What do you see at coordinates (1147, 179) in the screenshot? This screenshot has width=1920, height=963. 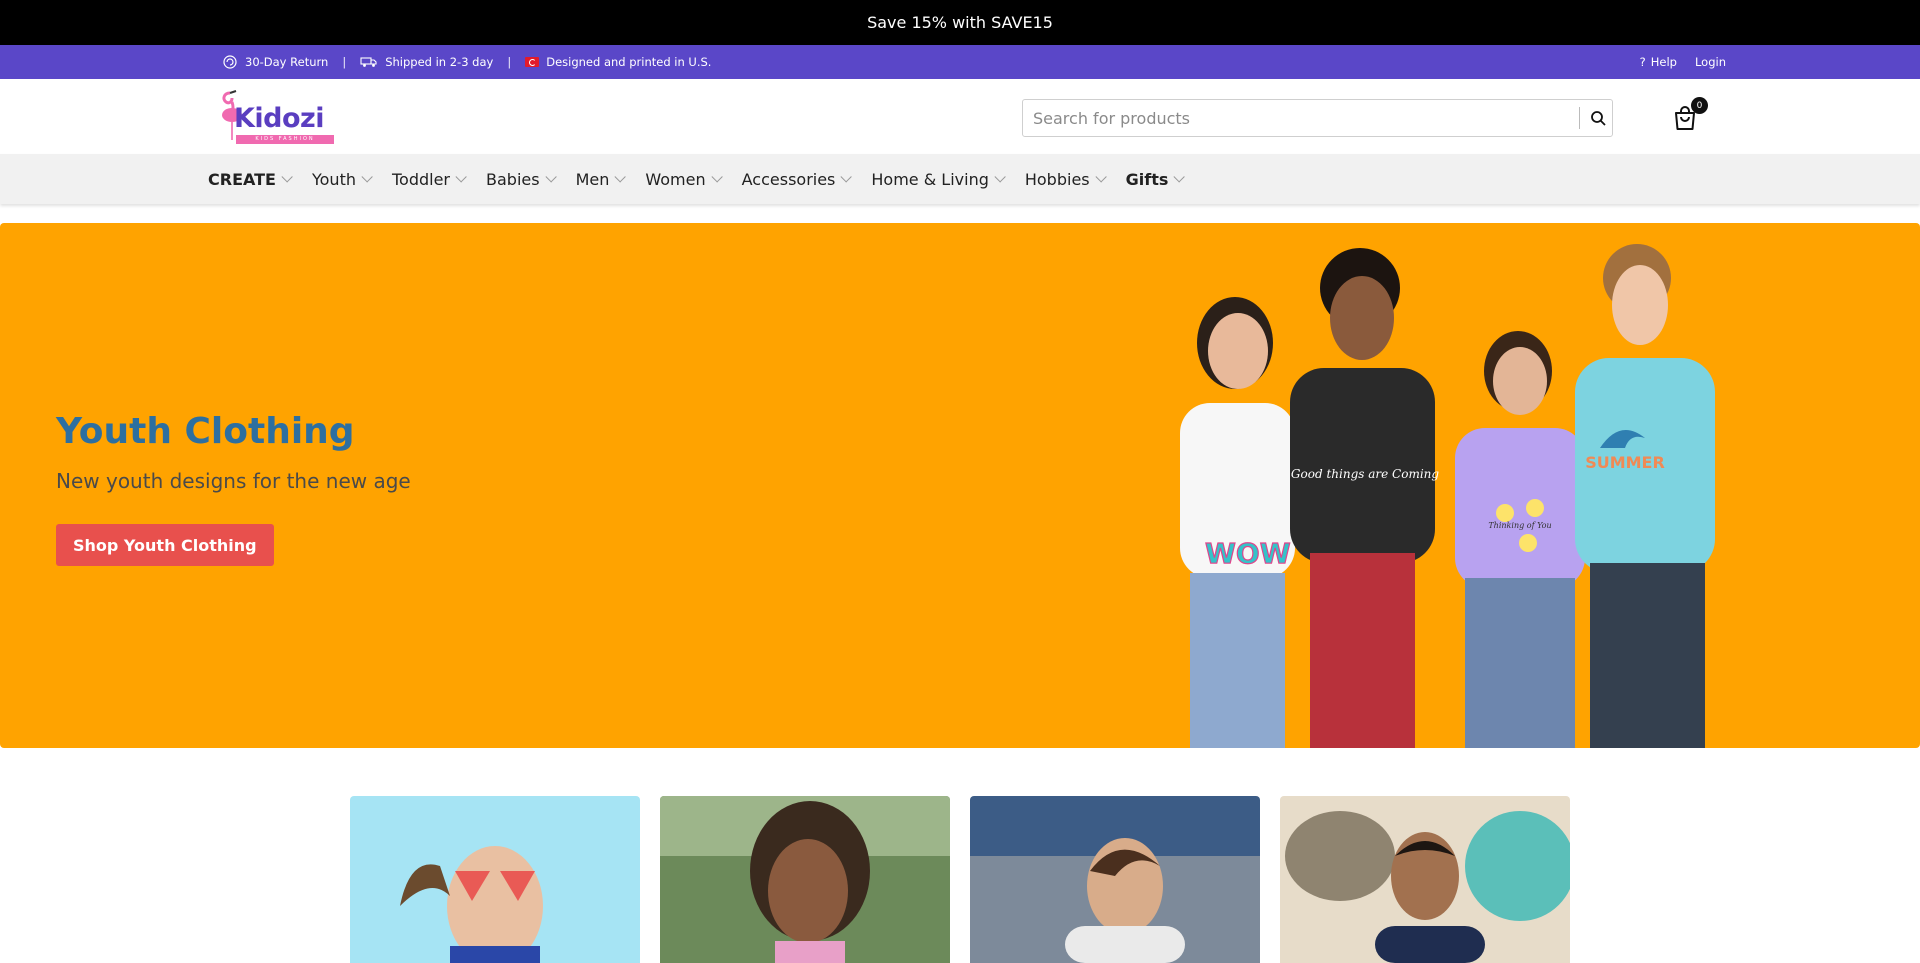 I see `nav-item-label: Gifts` at bounding box center [1147, 179].